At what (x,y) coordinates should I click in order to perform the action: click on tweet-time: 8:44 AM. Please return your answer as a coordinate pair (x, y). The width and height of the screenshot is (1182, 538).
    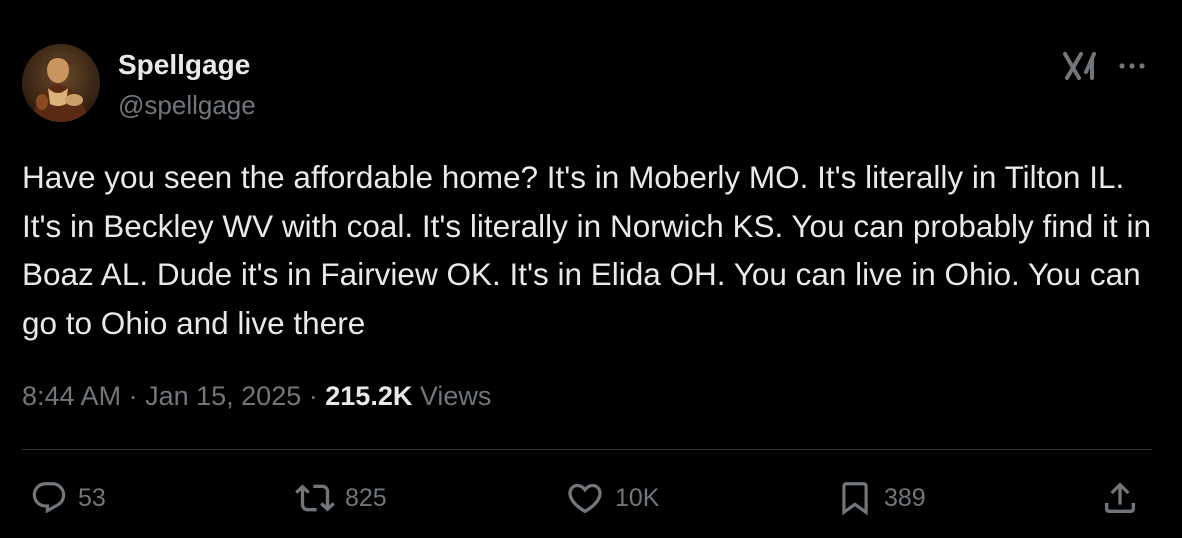
    Looking at the image, I should click on (71, 396).